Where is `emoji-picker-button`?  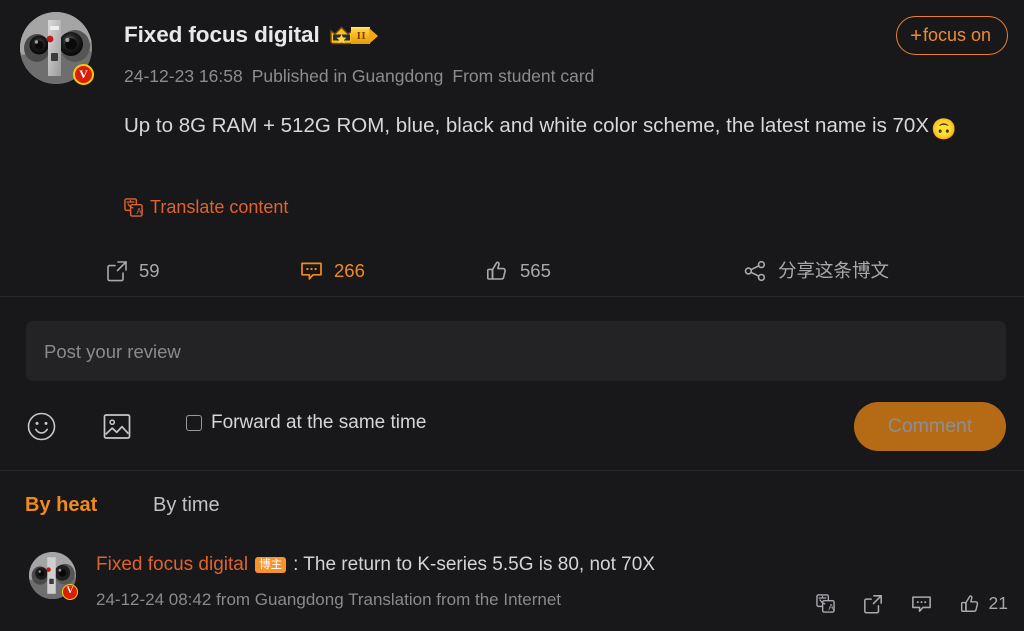
emoji-picker-button is located at coordinates (41, 429).